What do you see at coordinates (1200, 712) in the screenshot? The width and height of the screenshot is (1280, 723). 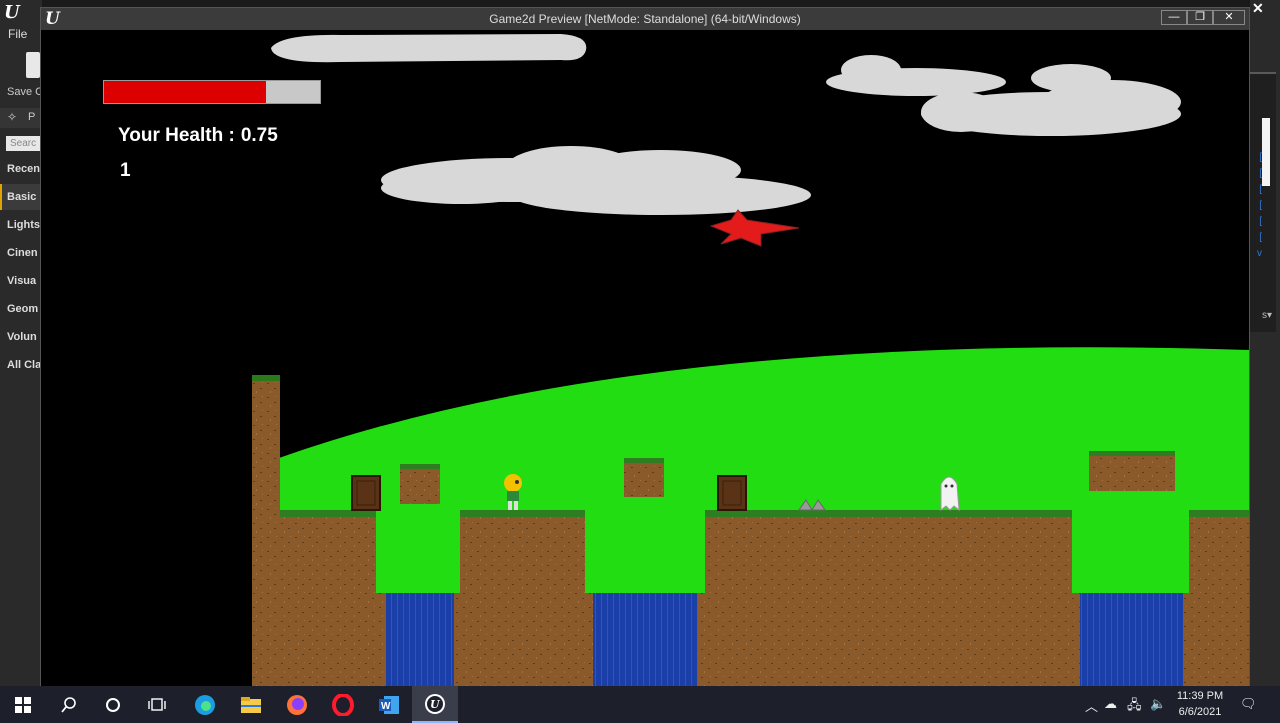 I see `clock-date: 6/6/2021` at bounding box center [1200, 712].